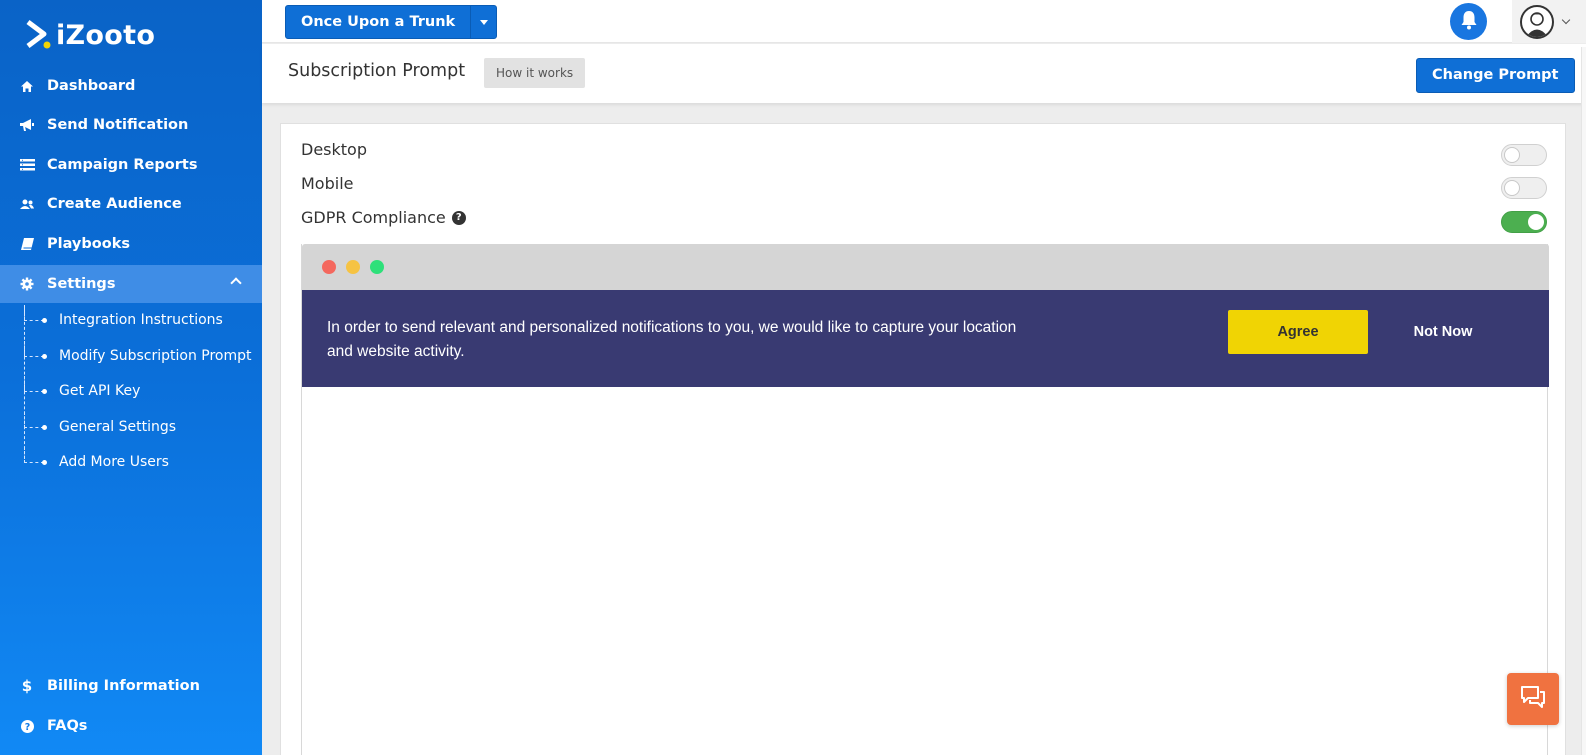  What do you see at coordinates (141, 320) in the screenshot?
I see `submenu-item-label: Integration Instructions` at bounding box center [141, 320].